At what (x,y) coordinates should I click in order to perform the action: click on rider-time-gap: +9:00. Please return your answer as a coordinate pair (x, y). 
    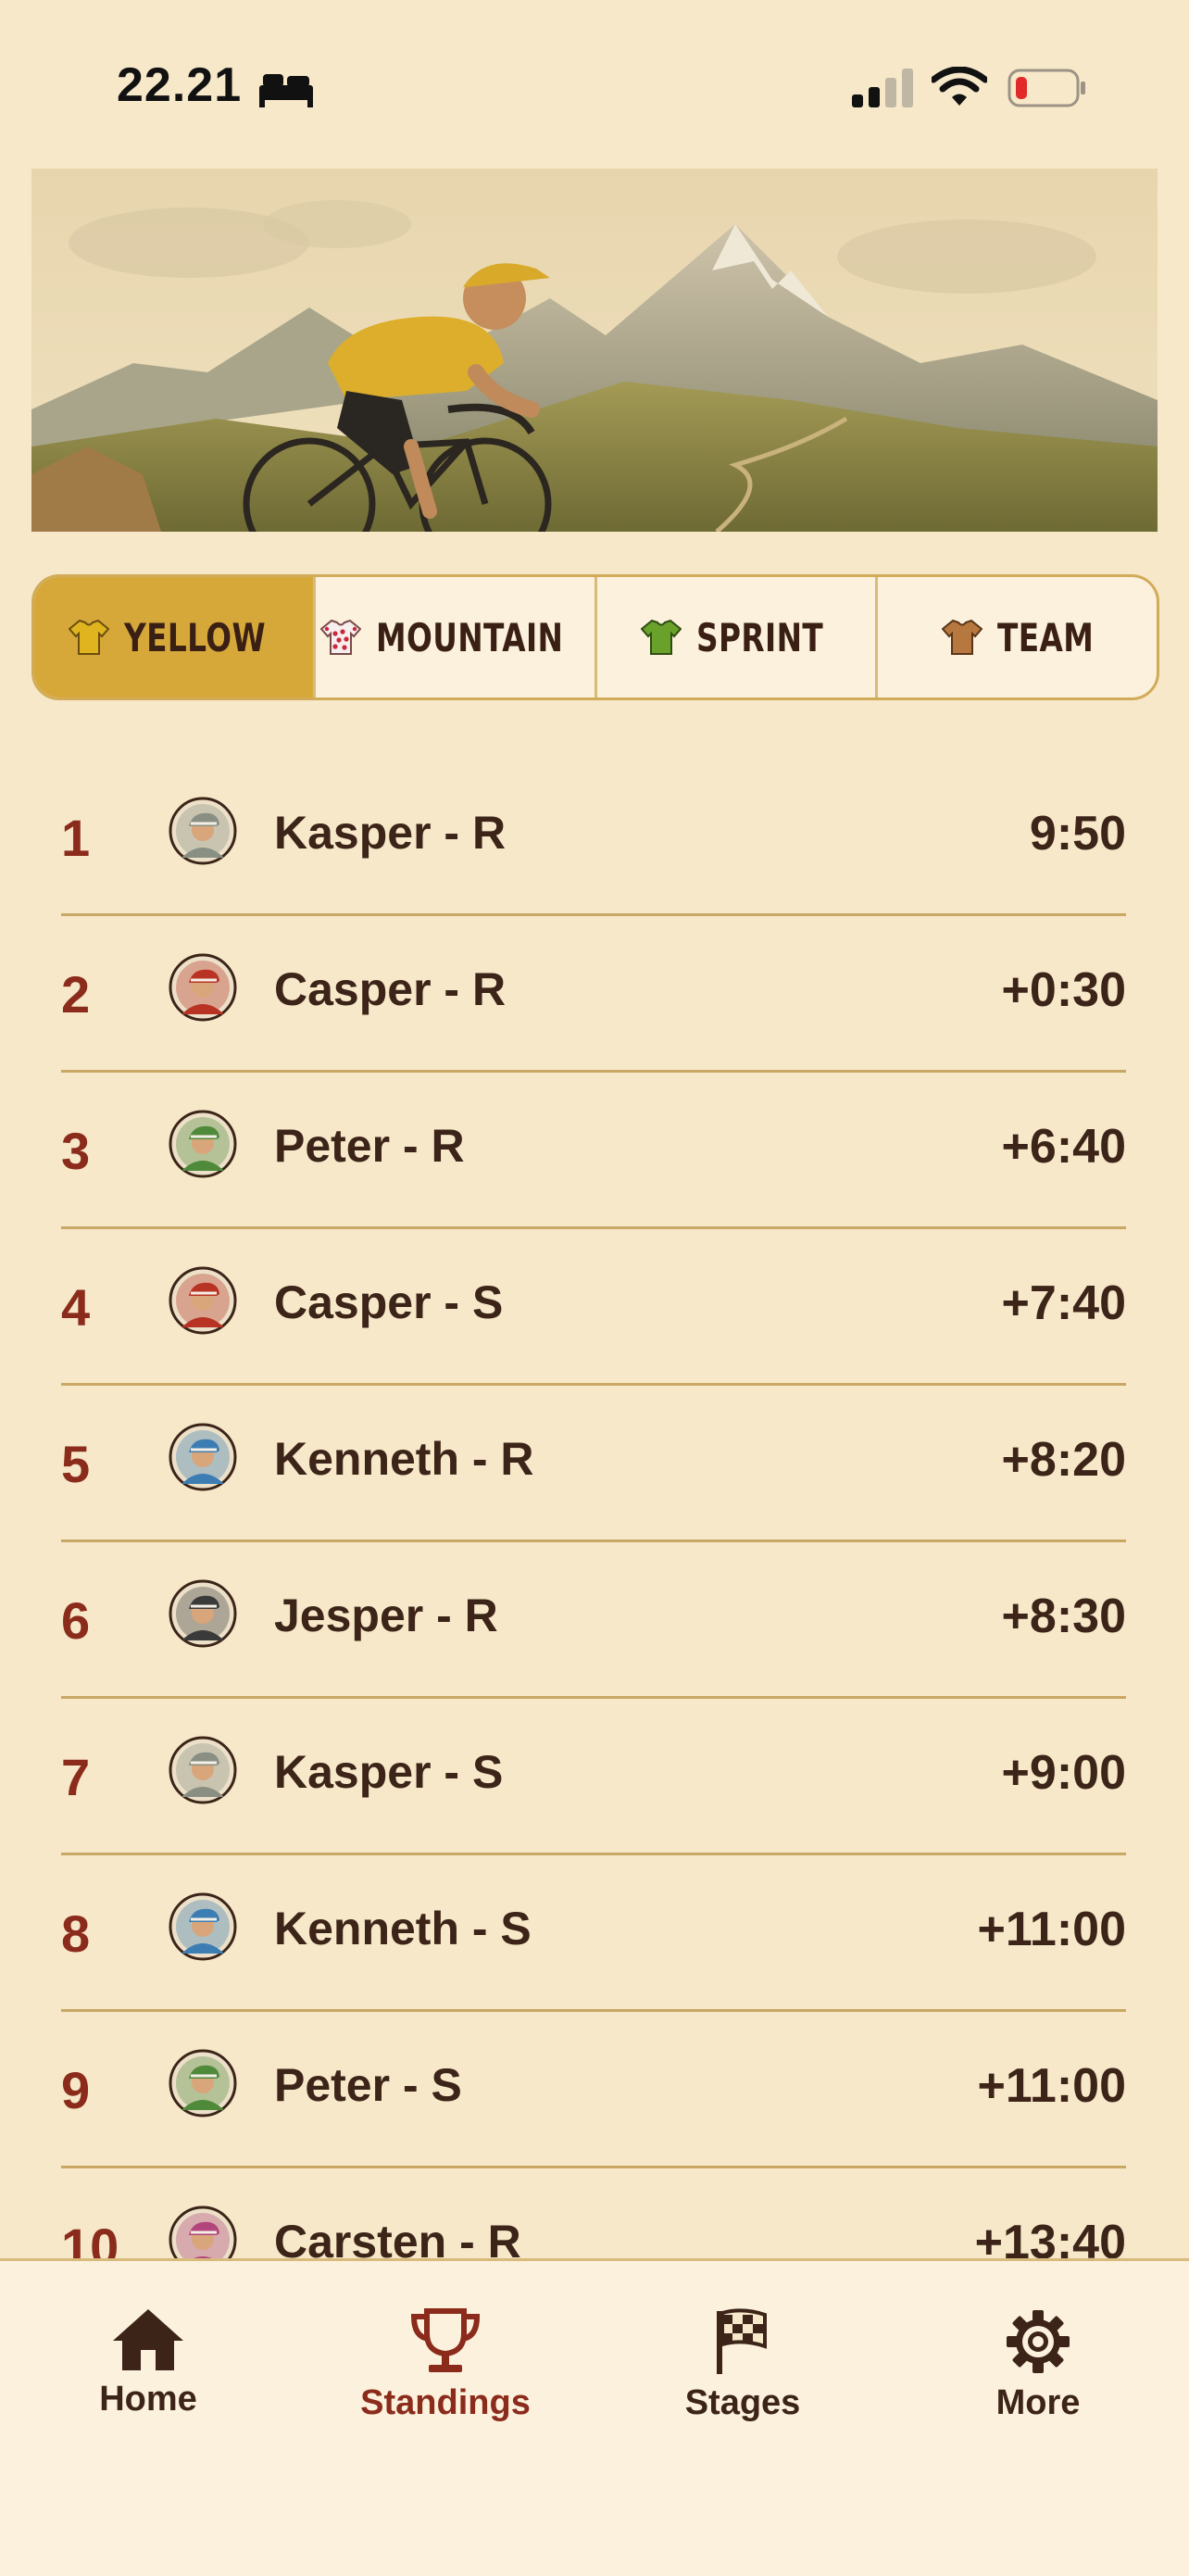
    Looking at the image, I should click on (1063, 1773).